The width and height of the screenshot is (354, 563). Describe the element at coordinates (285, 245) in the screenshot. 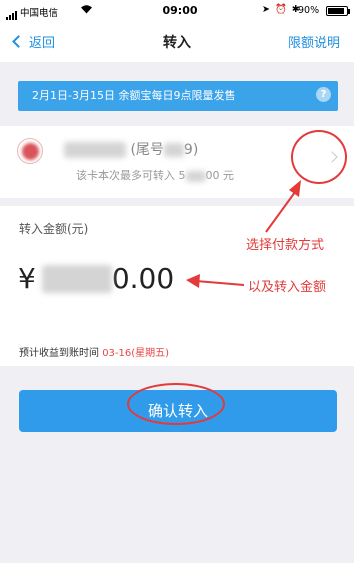

I see `annotation-choose-payment: 选择付款方式` at that location.